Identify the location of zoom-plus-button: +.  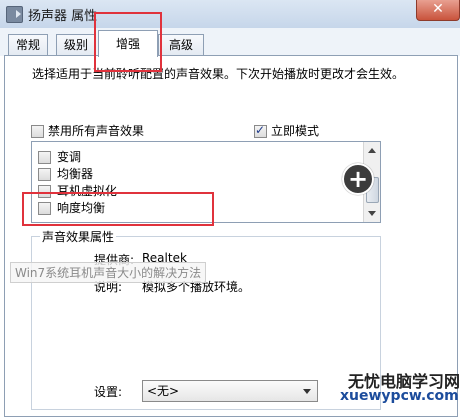
(358, 179).